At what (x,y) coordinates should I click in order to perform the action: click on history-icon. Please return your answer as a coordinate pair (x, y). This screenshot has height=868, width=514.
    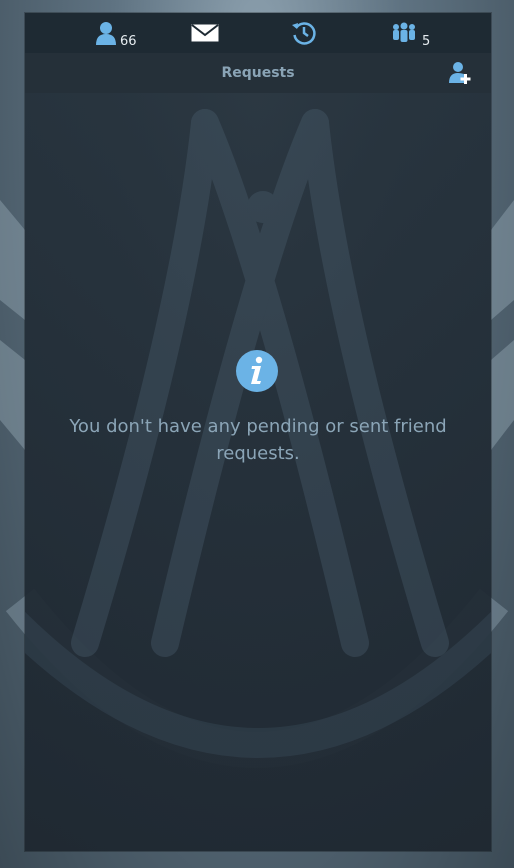
    Looking at the image, I should click on (304, 33).